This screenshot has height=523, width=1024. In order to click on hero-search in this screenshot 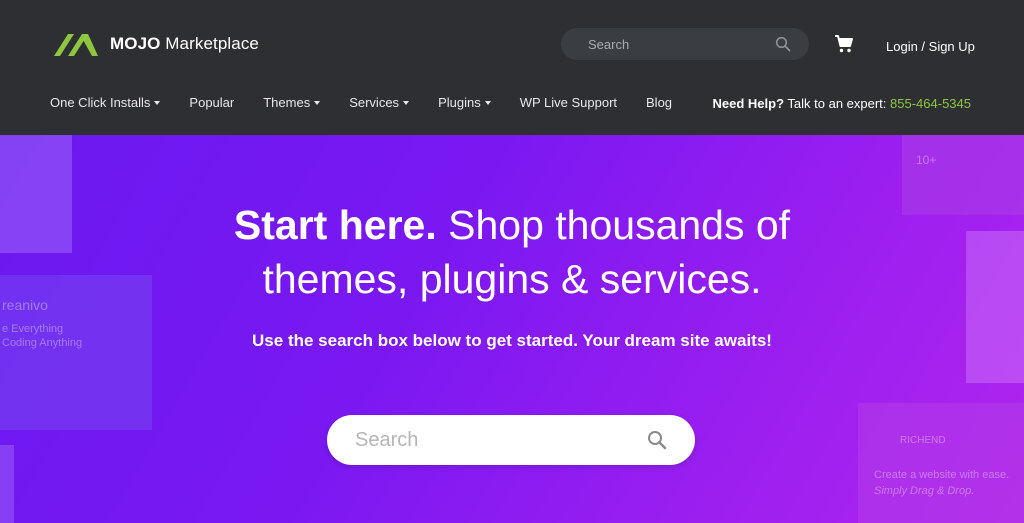, I will do `click(511, 440)`.